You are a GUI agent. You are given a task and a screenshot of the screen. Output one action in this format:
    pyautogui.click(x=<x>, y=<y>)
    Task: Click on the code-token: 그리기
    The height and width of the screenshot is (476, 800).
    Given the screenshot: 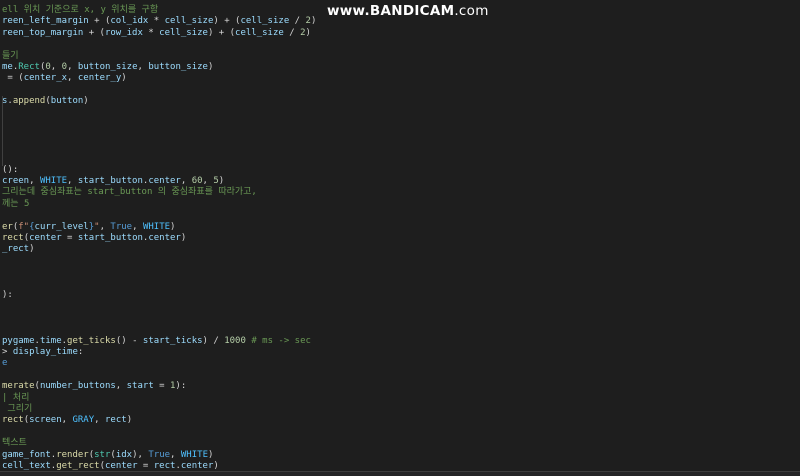 What is the action you would take?
    pyautogui.click(x=17, y=409)
    